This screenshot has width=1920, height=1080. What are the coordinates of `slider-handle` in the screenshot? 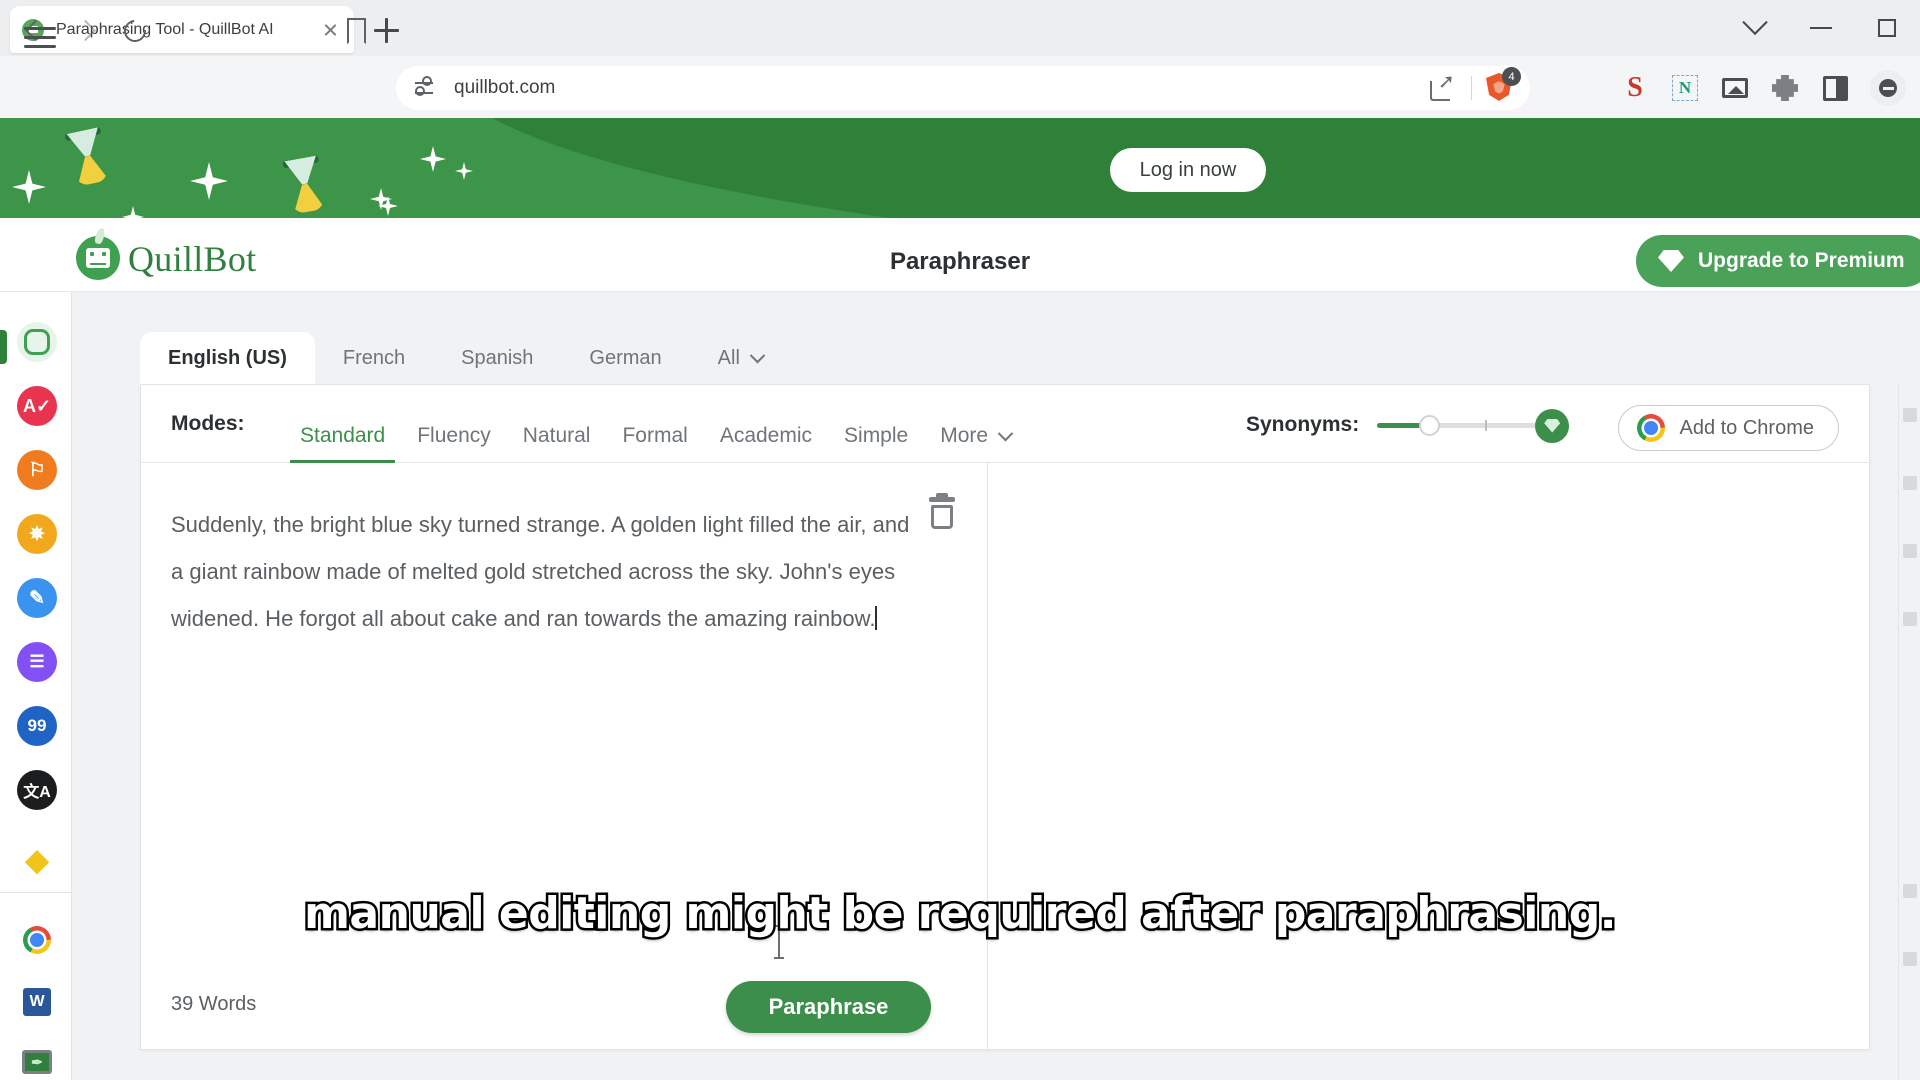 It's located at (1430, 425).